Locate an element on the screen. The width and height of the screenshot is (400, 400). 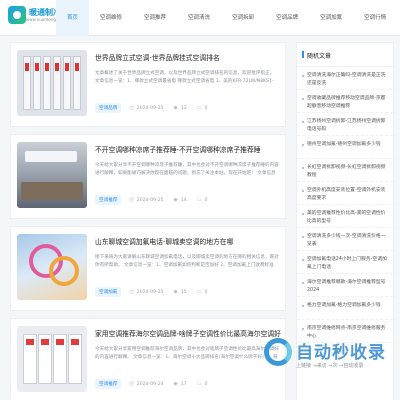
nav-item: 空调加氟 is located at coordinates (331, 18).